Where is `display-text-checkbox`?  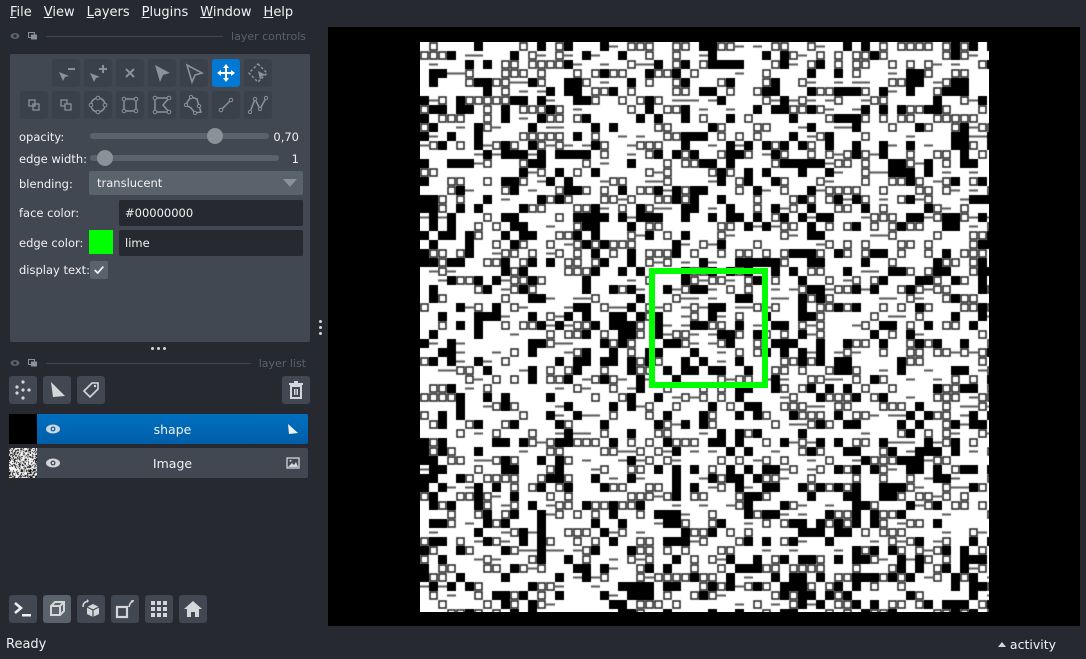 display-text-checkbox is located at coordinates (99, 270).